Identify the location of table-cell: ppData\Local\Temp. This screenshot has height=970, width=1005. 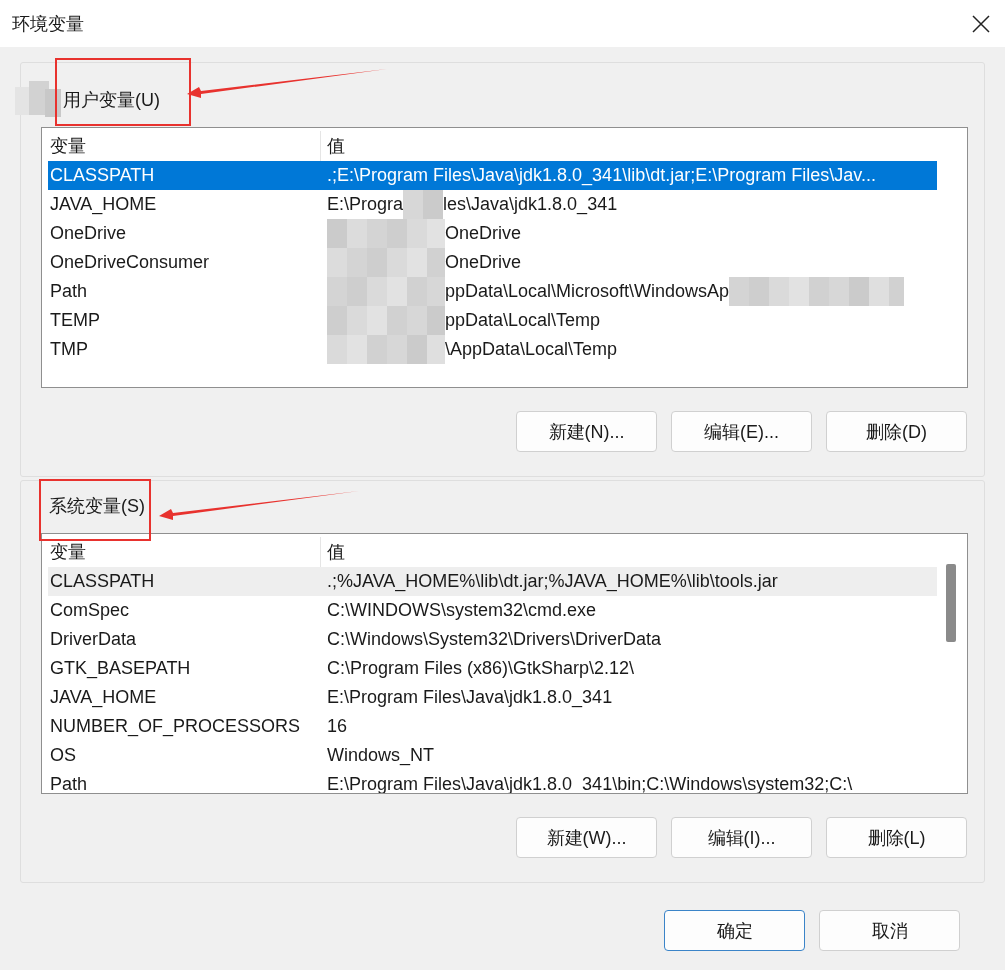
(523, 320).